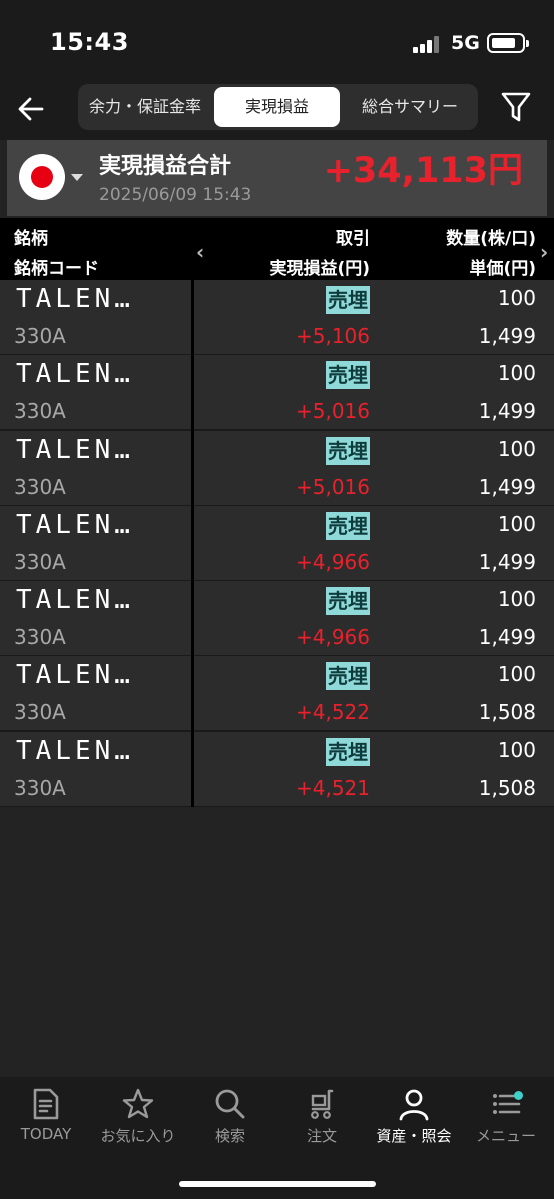 Image resolution: width=554 pixels, height=1199 pixels. What do you see at coordinates (77, 177) in the screenshot?
I see `chevron-down-icon` at bounding box center [77, 177].